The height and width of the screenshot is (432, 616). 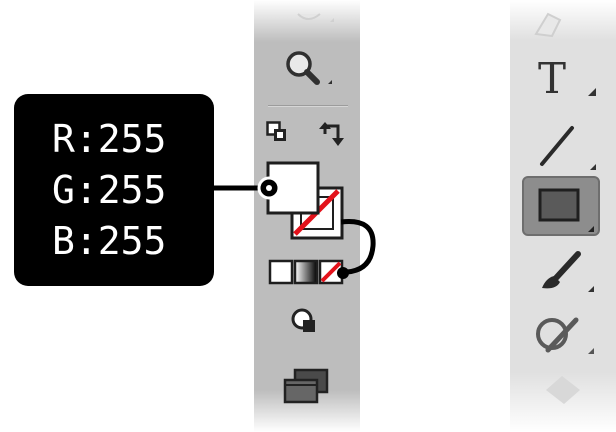 What do you see at coordinates (568, 147) in the screenshot?
I see `line-tool-icon` at bounding box center [568, 147].